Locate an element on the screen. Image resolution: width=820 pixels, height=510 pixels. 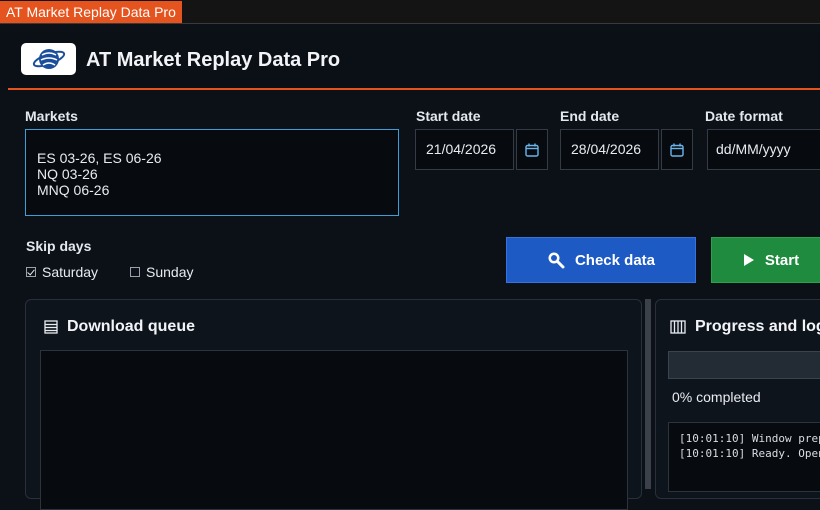
end-date-input: 28/04/2026 is located at coordinates (609, 149).